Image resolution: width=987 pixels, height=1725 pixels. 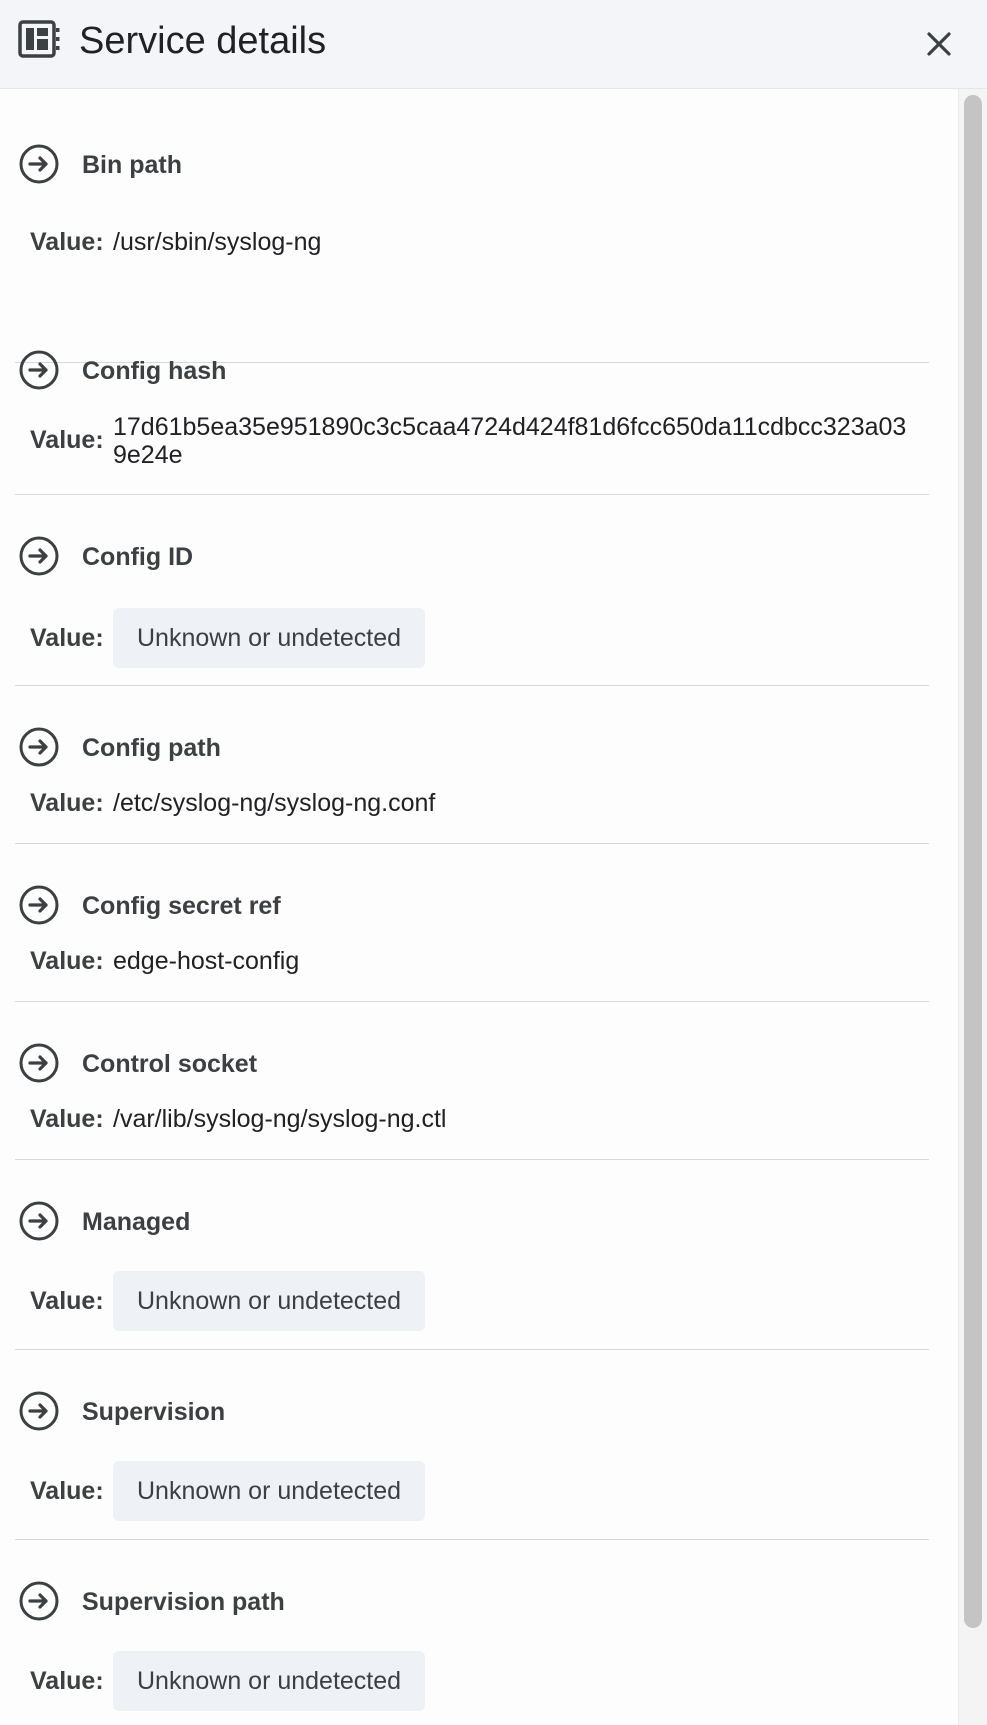 What do you see at coordinates (939, 44) in the screenshot?
I see `close-icon` at bounding box center [939, 44].